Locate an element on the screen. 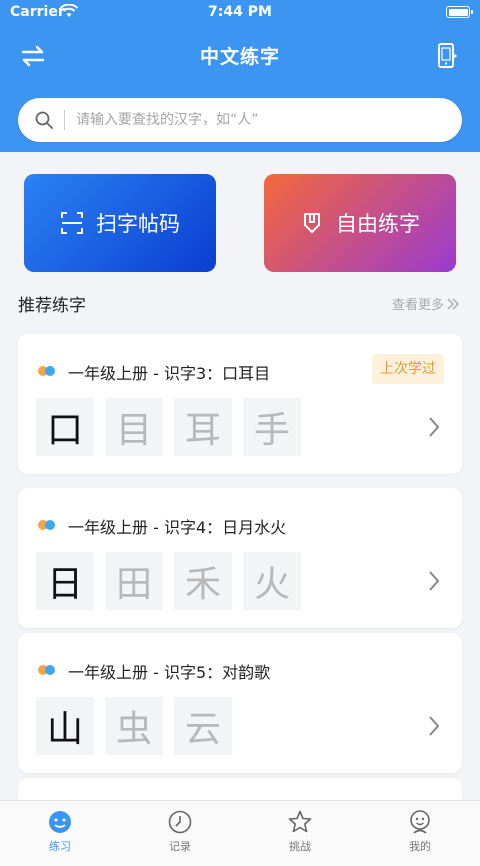 Image resolution: width=480 pixels, height=866 pixels. tab-challenge-label: 挑战 is located at coordinates (300, 846).